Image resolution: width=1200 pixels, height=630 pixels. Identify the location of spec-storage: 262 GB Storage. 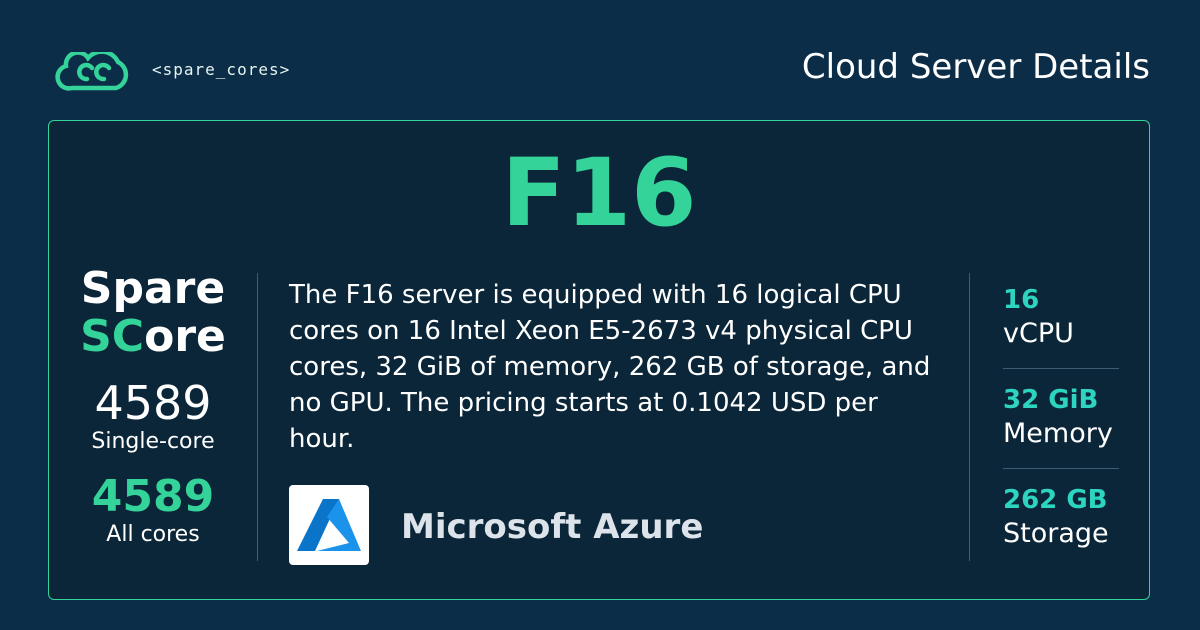
(1061, 517).